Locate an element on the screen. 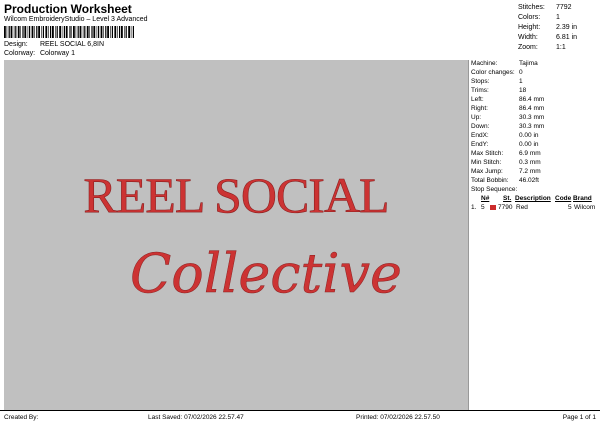  design-value: REEL SOCIAL 6,8IN is located at coordinates (72, 44).